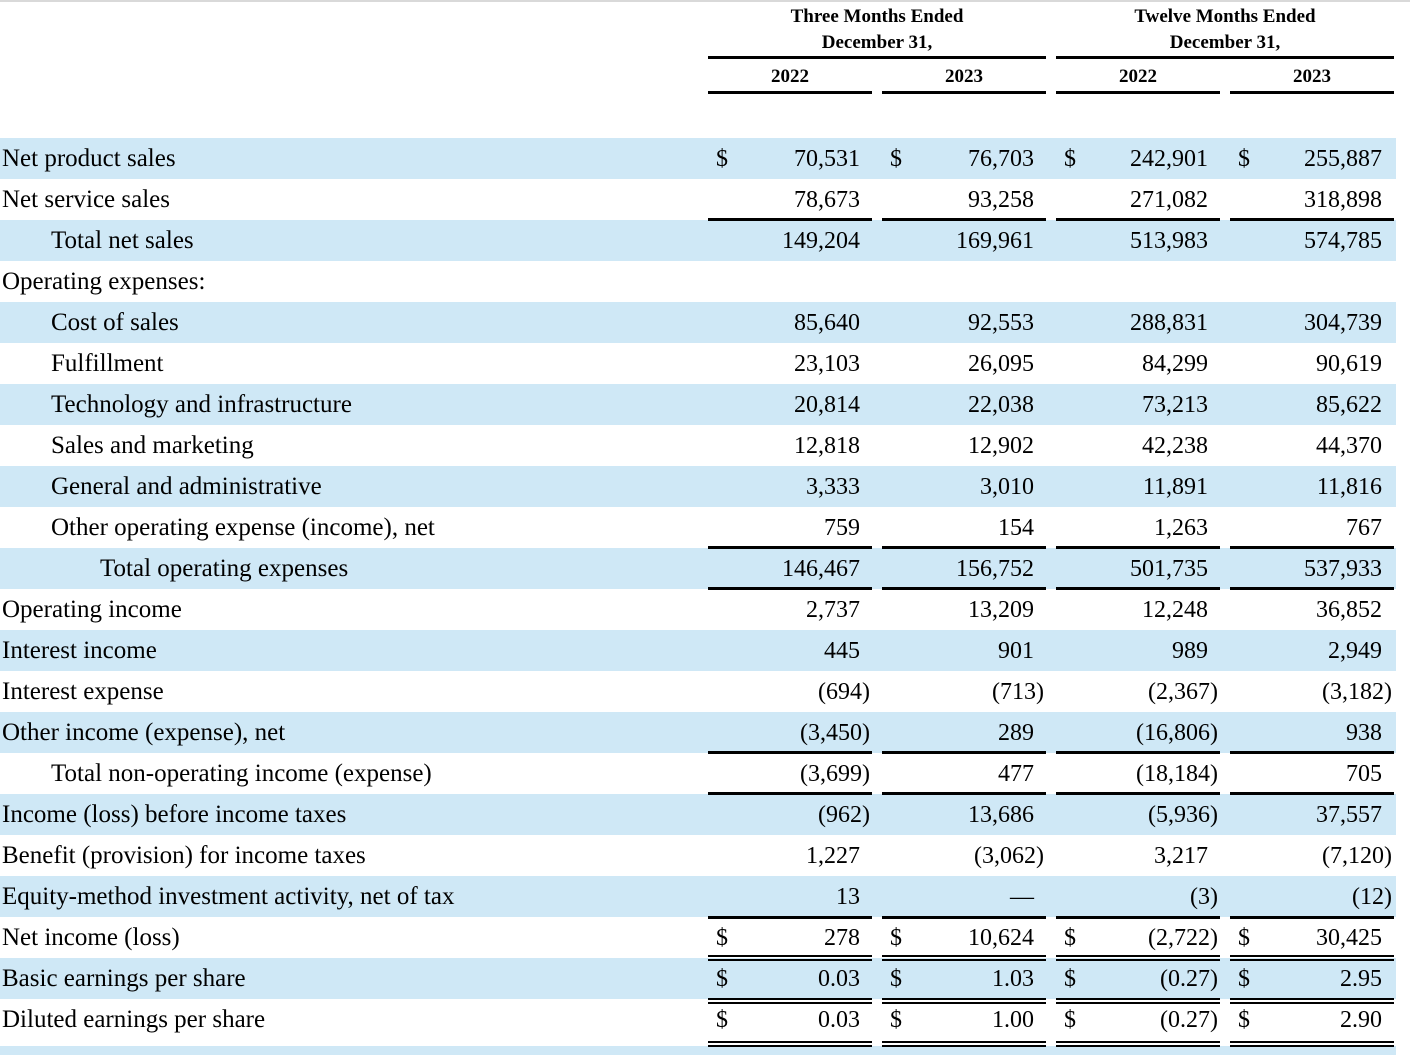 This screenshot has height=1055, width=1410. What do you see at coordinates (1001, 815) in the screenshot?
I see `cell-q2023: 13,686` at bounding box center [1001, 815].